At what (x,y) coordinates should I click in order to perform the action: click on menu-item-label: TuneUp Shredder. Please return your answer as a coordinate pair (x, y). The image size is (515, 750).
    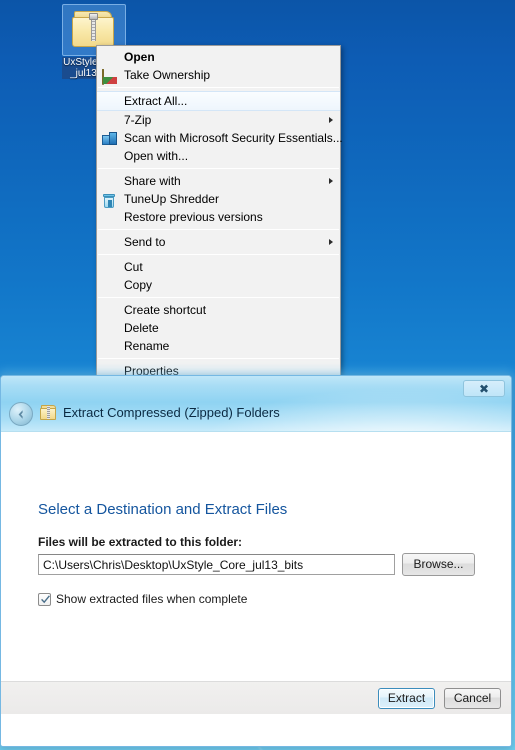
    Looking at the image, I should click on (171, 199).